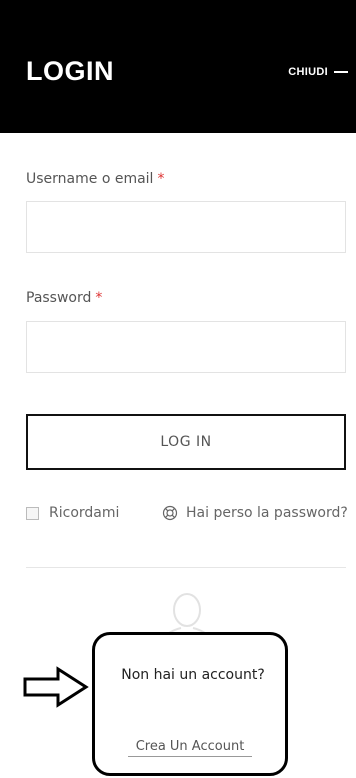  I want to click on lost-password-label: Hai perso la password?, so click(267, 513).